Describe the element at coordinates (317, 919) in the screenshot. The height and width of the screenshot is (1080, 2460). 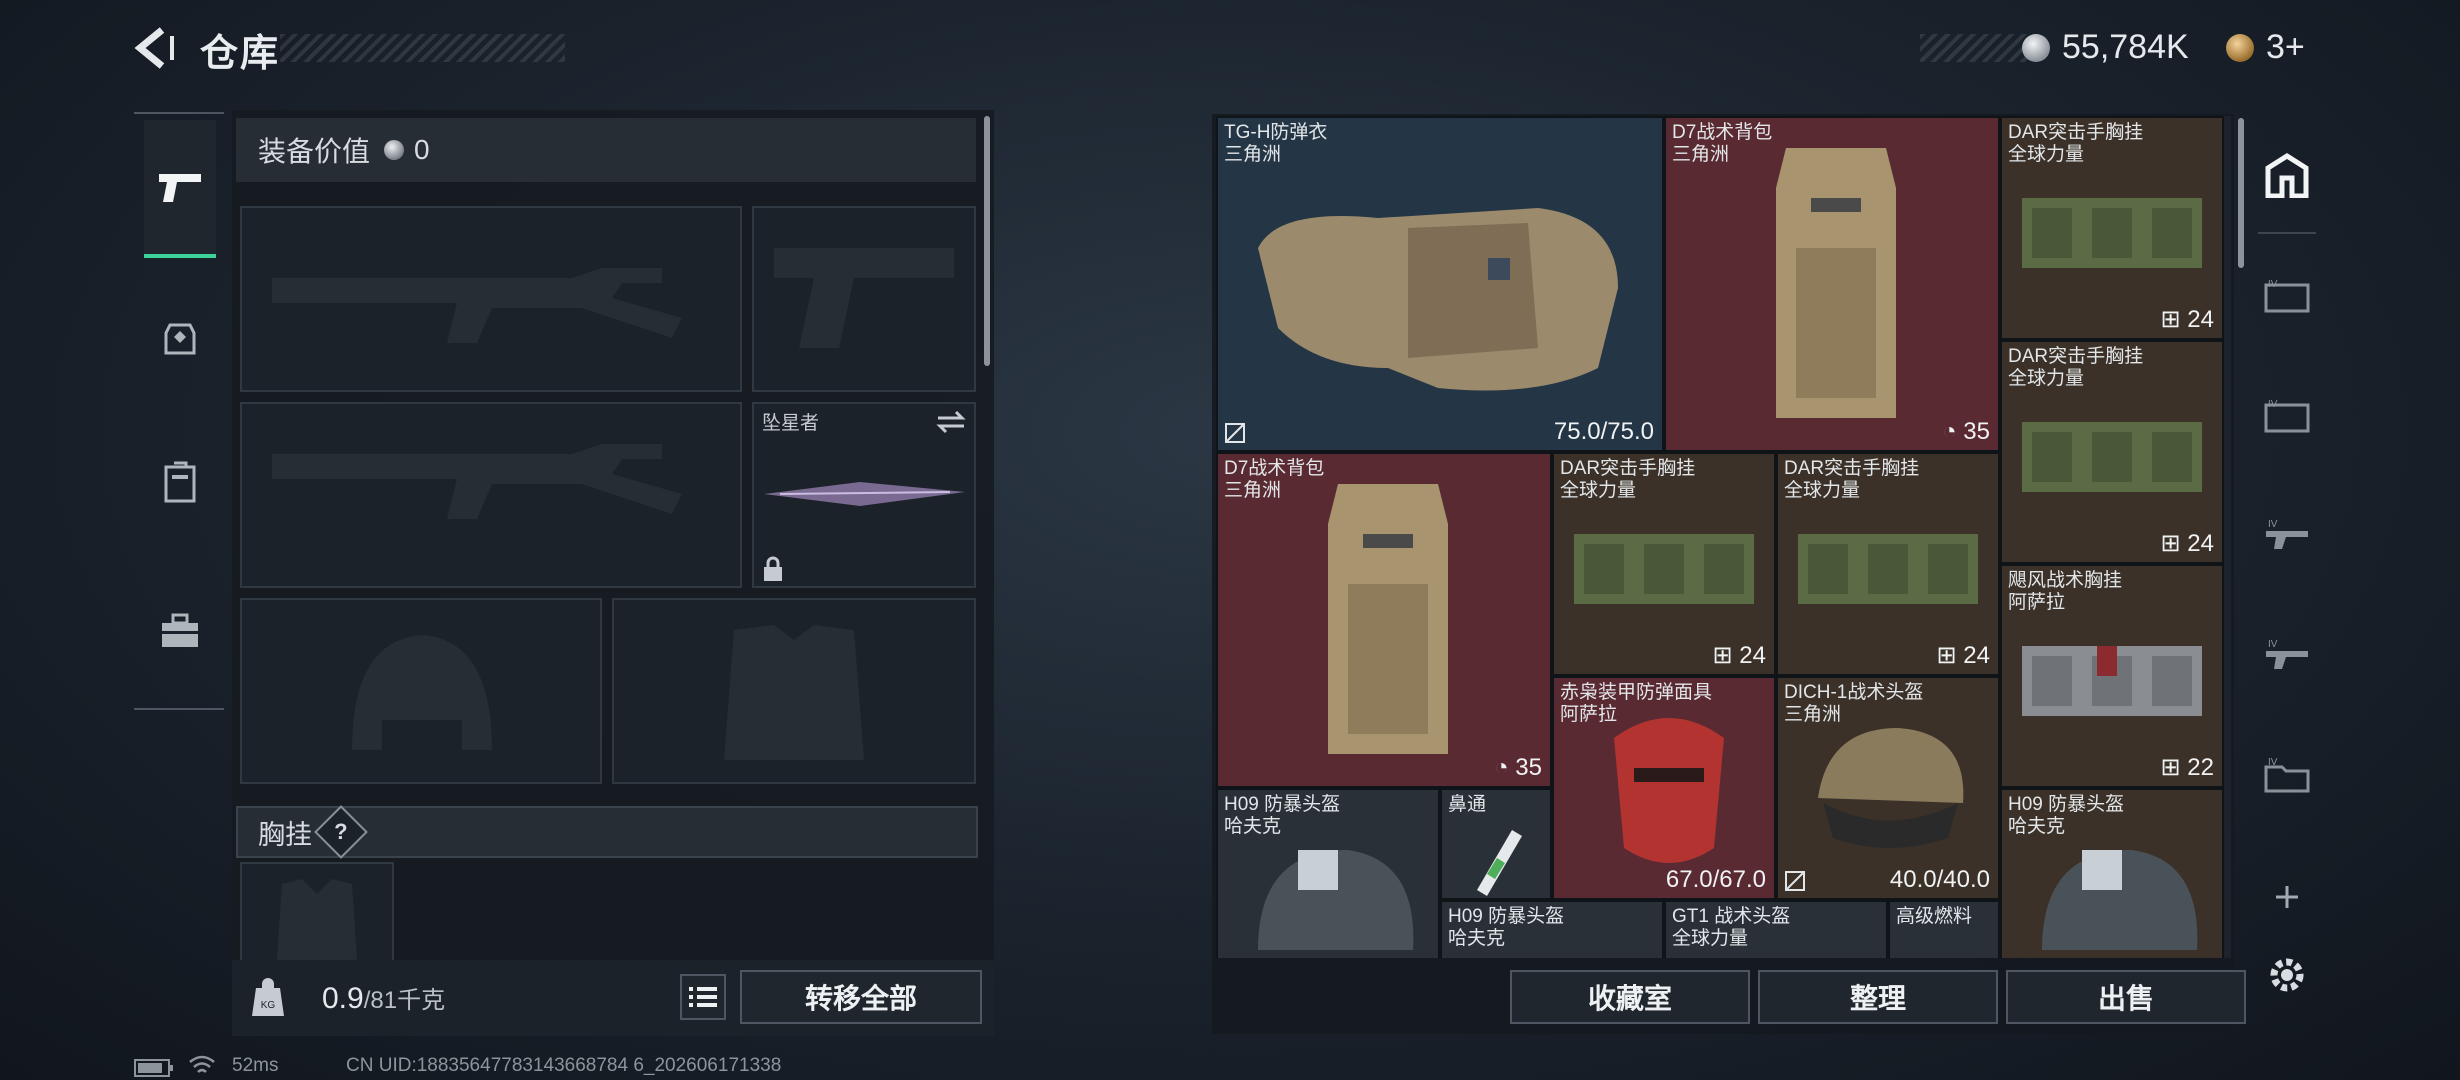
I see `chest-rig-silhouette-icon` at that location.